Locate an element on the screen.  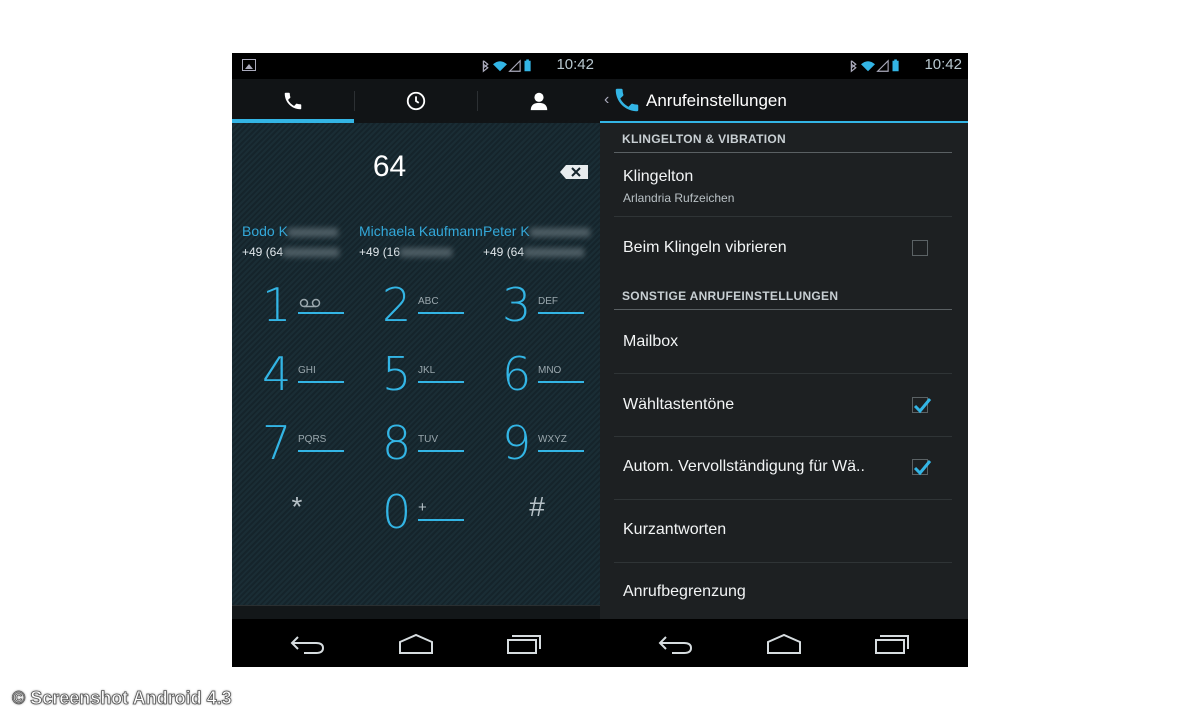
image-credit: © Screenshot Android 4.3 is located at coordinates (122, 698).